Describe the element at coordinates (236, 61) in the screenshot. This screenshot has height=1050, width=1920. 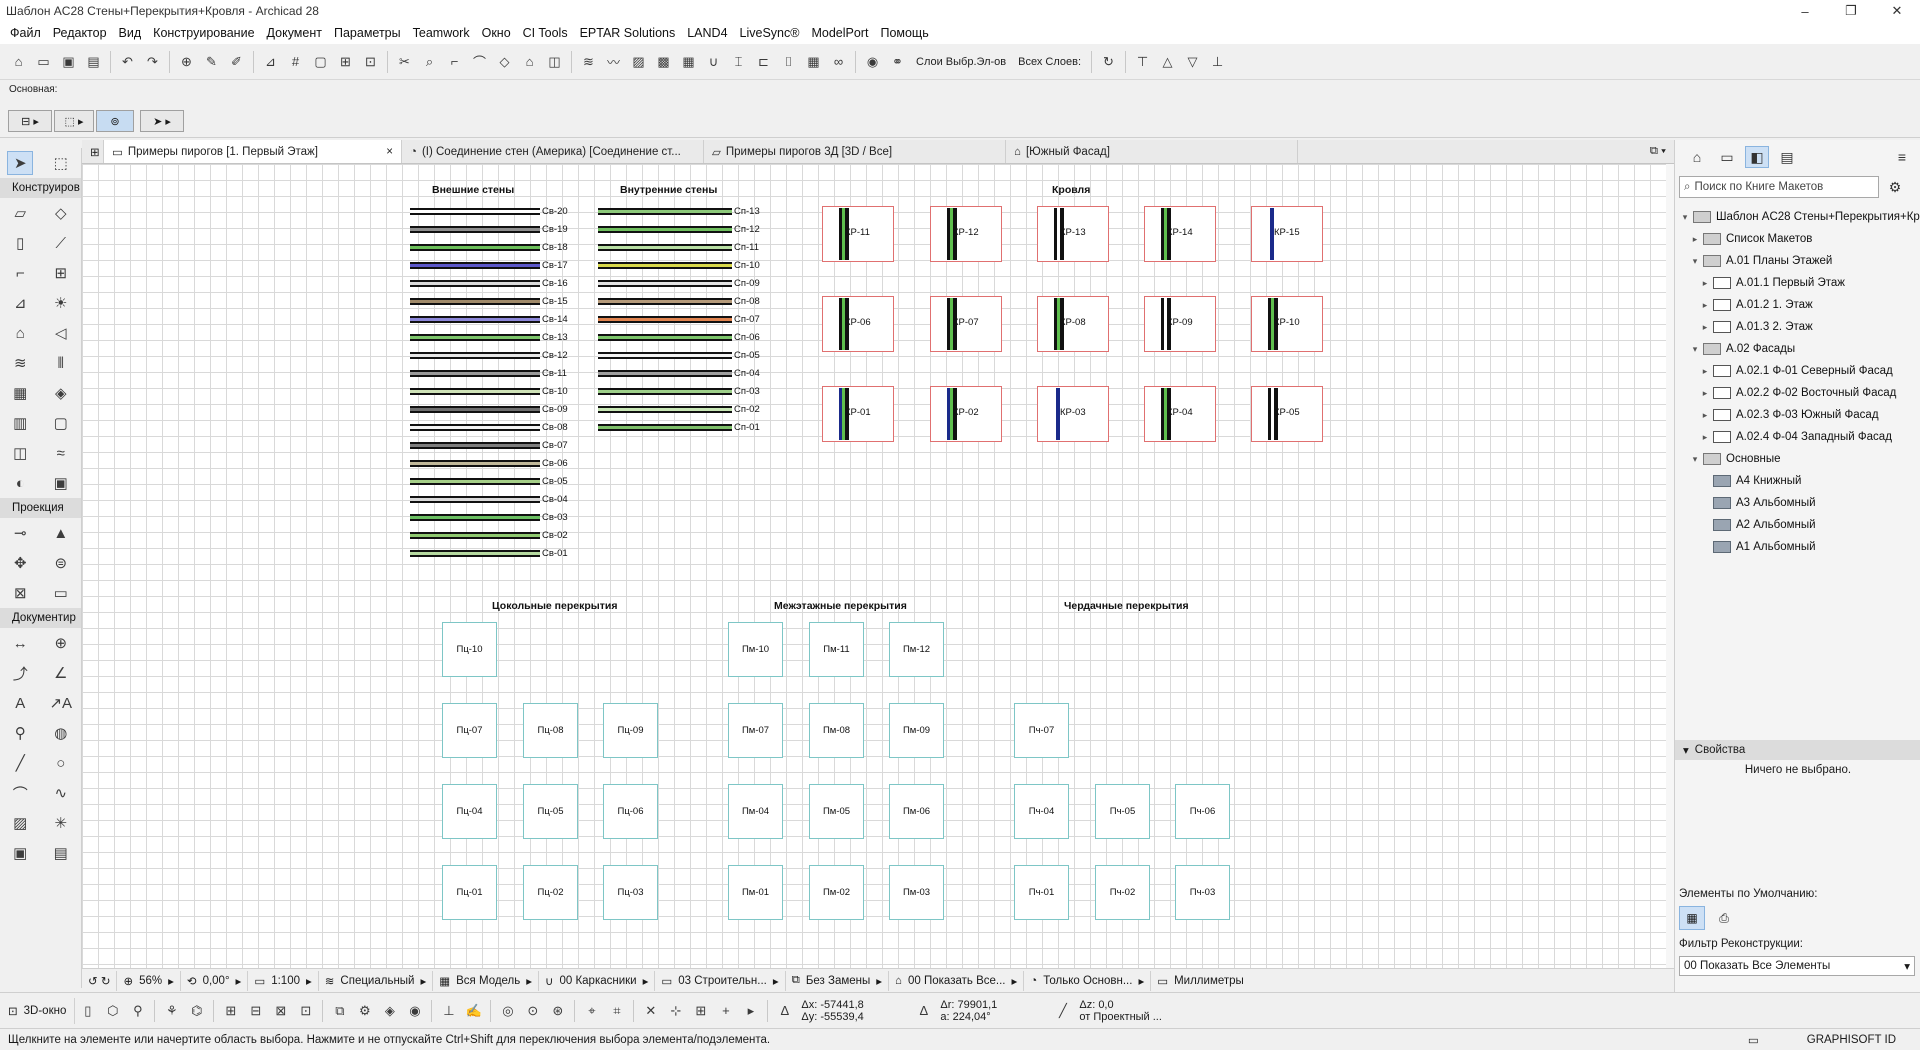
I see `syringe-icon: ✐` at that location.